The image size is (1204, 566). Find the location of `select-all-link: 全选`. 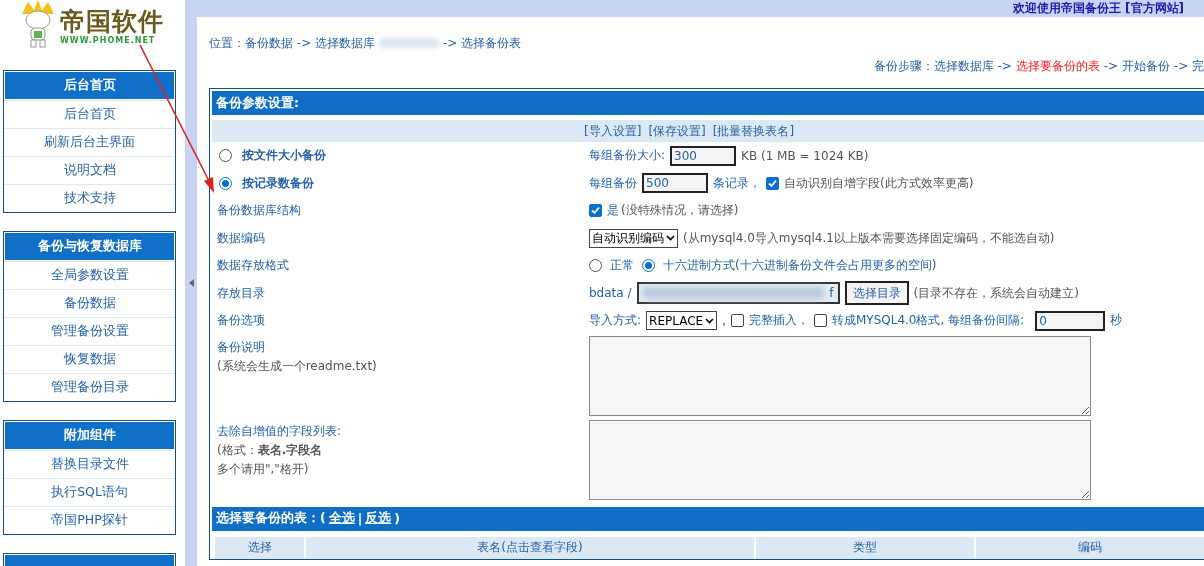

select-all-link: 全选 is located at coordinates (341, 518).